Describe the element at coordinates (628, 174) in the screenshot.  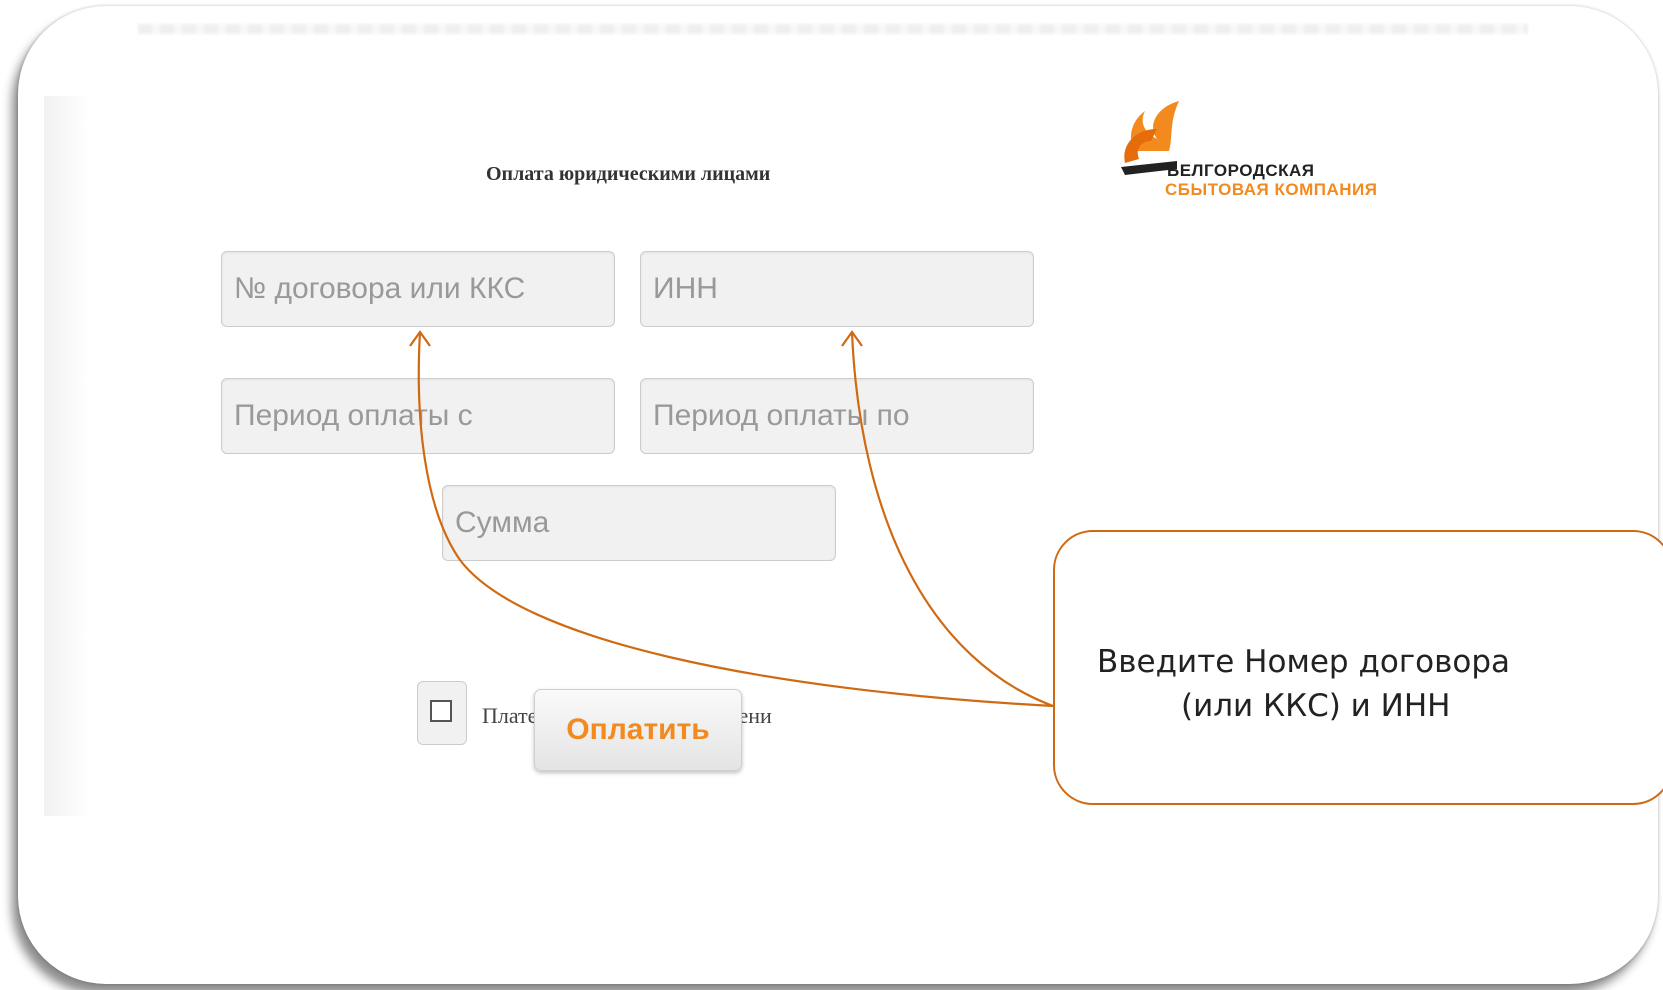
I see `page-title: Оплата юридическими лицами` at that location.